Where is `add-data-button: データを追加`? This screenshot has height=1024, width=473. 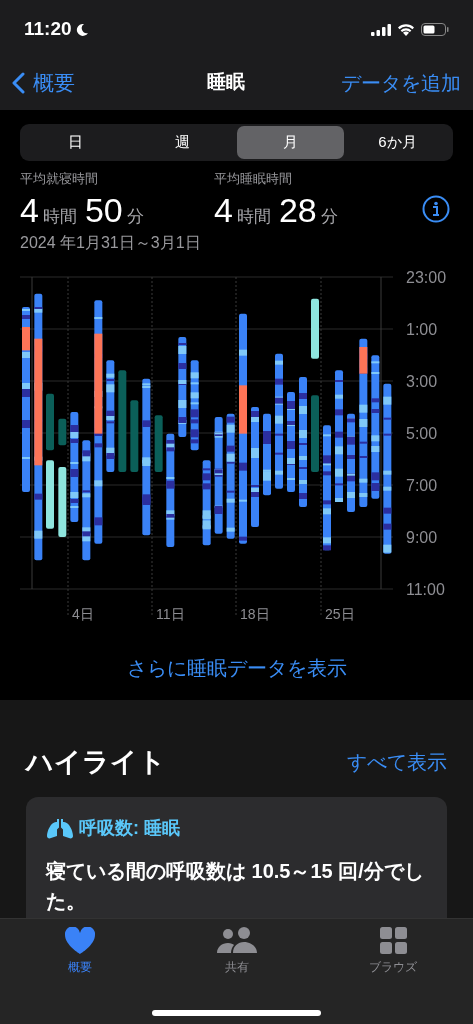 add-data-button: データを追加 is located at coordinates (401, 82).